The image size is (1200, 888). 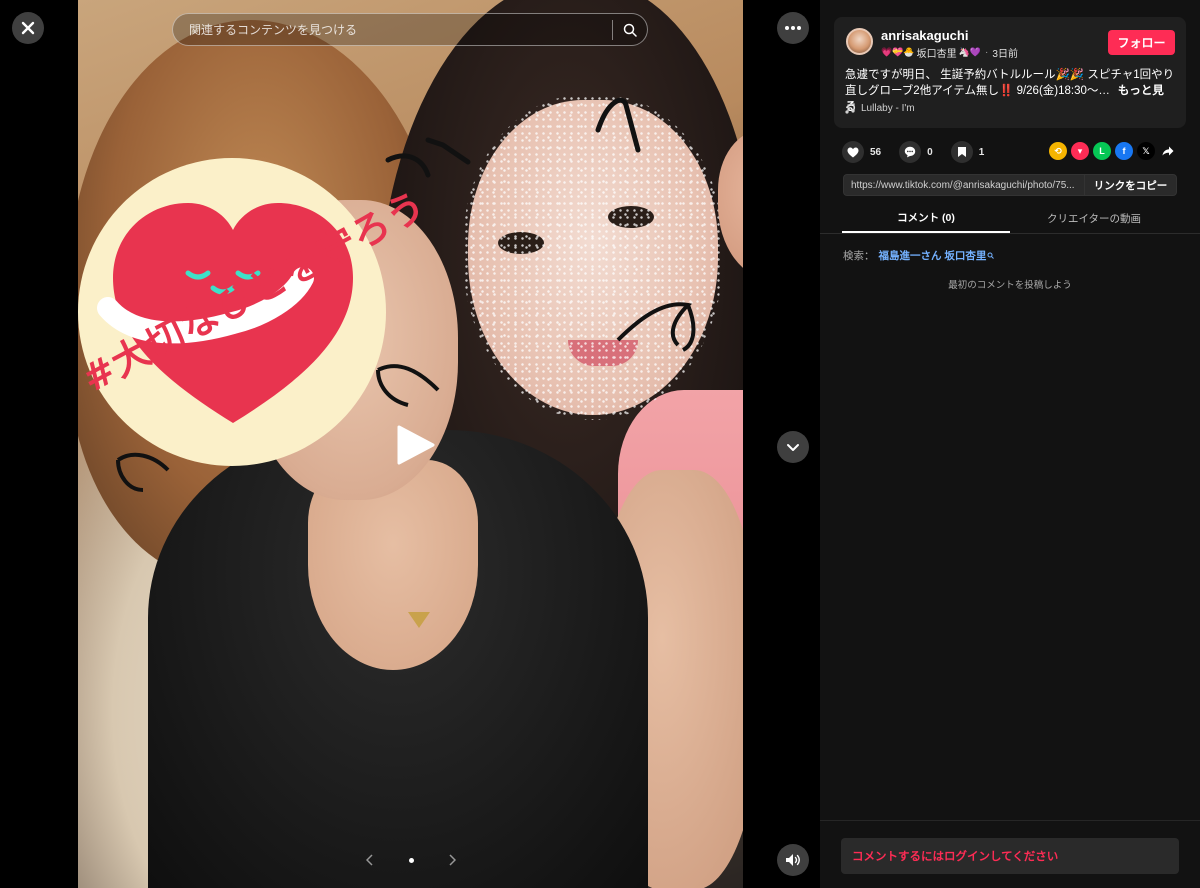 What do you see at coordinates (961, 152) in the screenshot?
I see `bookmark-icon` at bounding box center [961, 152].